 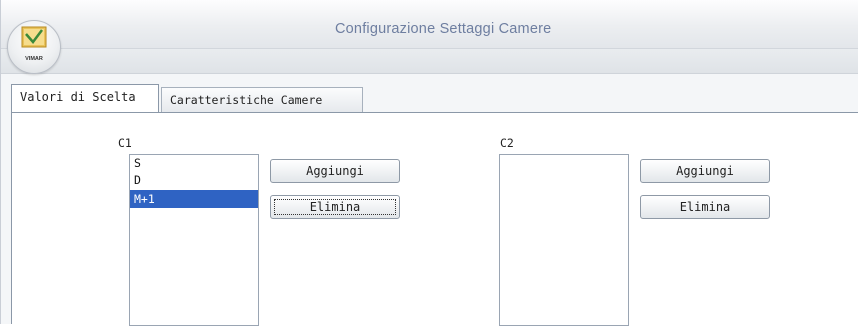 What do you see at coordinates (429, 94) in the screenshot?
I see `tab-bar: Valori di Scelta Caratteristiche Camere` at bounding box center [429, 94].